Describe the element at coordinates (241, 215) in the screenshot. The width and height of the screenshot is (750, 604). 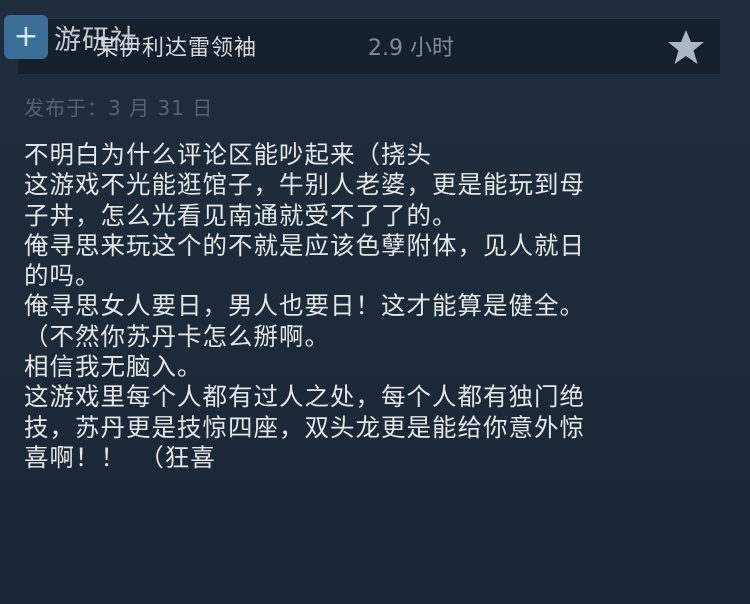
I see `review-line: 子丼，怎么光看见南通就受不了了的。` at that location.